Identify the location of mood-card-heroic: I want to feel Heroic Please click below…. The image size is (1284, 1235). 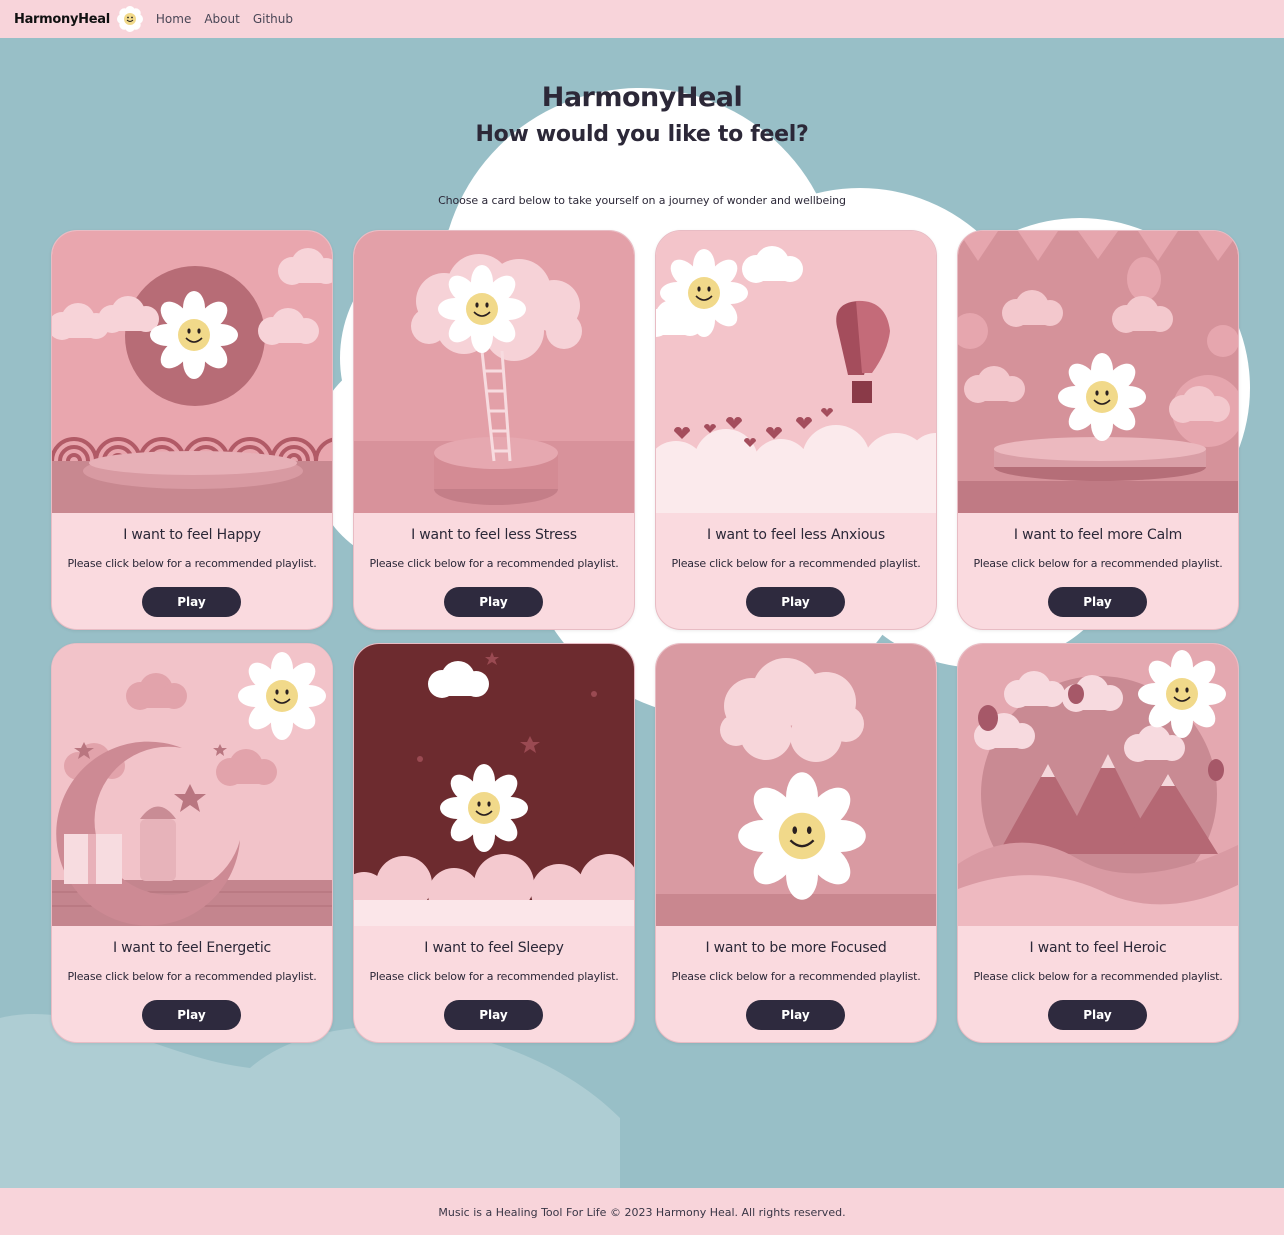
(1098, 843).